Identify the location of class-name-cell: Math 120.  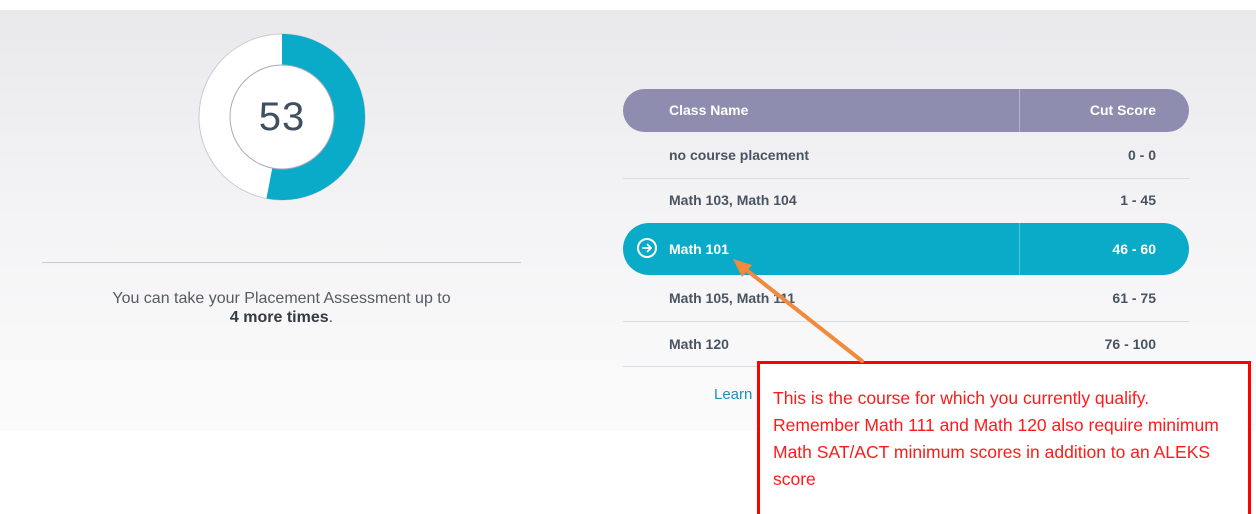
(699, 344).